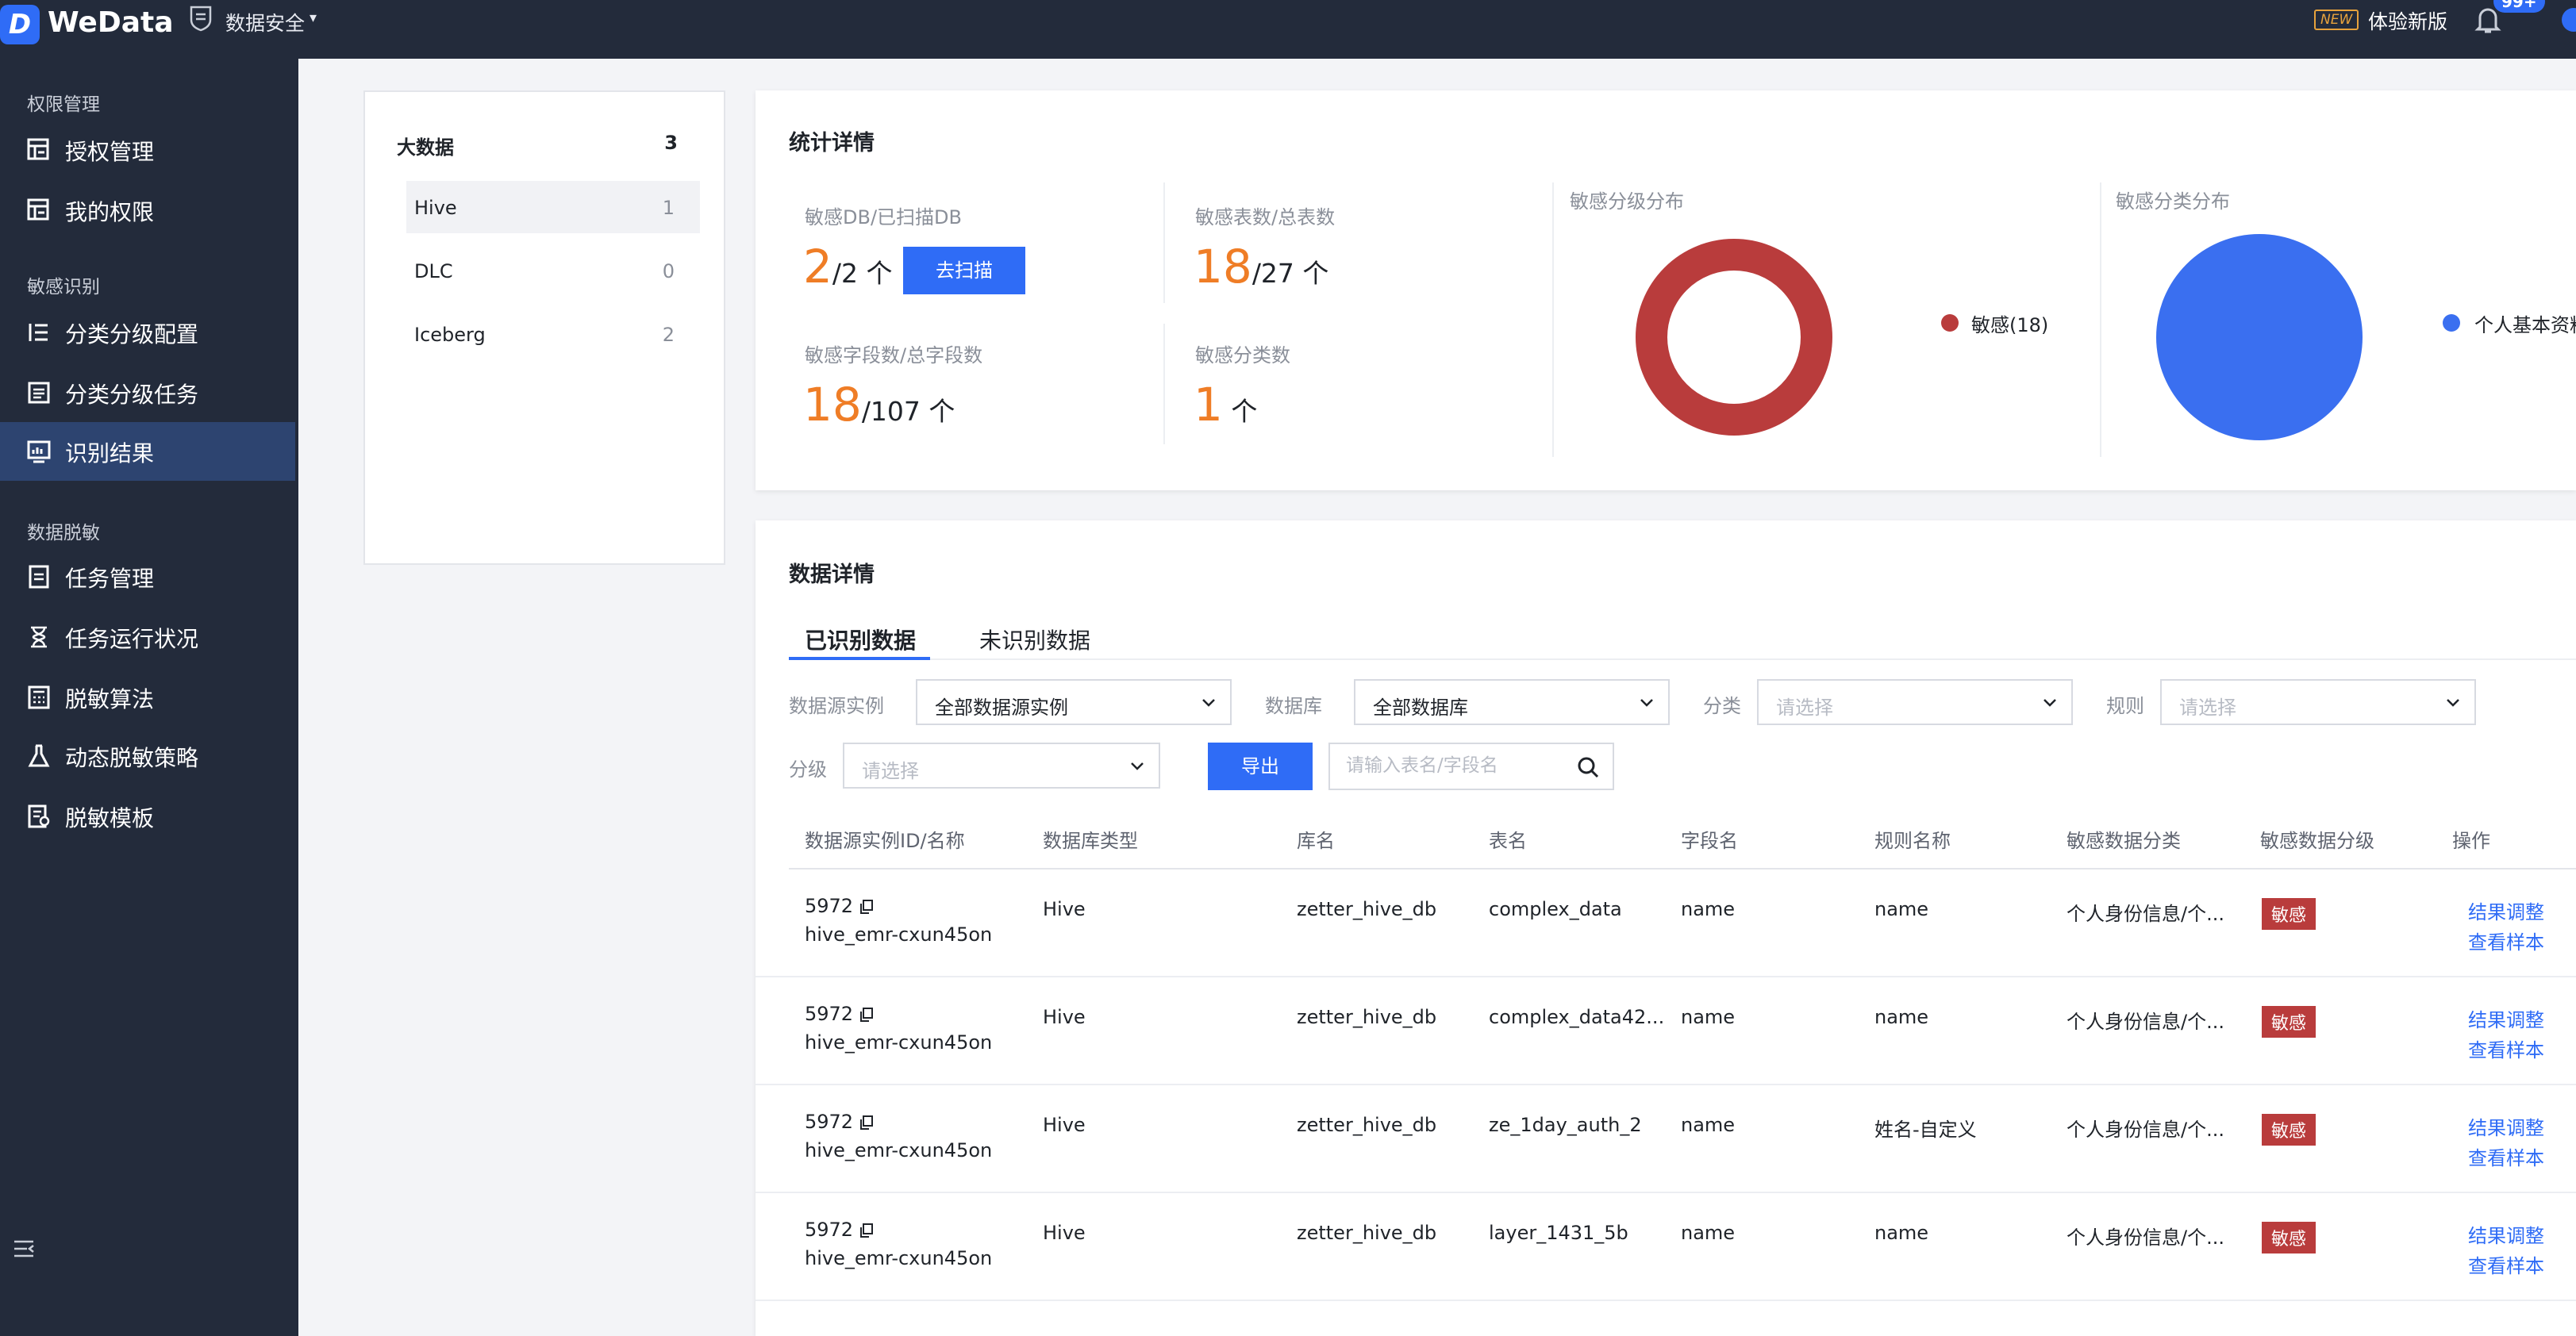 The width and height of the screenshot is (2576, 1336). I want to click on category-select: 请选择, so click(1915, 702).